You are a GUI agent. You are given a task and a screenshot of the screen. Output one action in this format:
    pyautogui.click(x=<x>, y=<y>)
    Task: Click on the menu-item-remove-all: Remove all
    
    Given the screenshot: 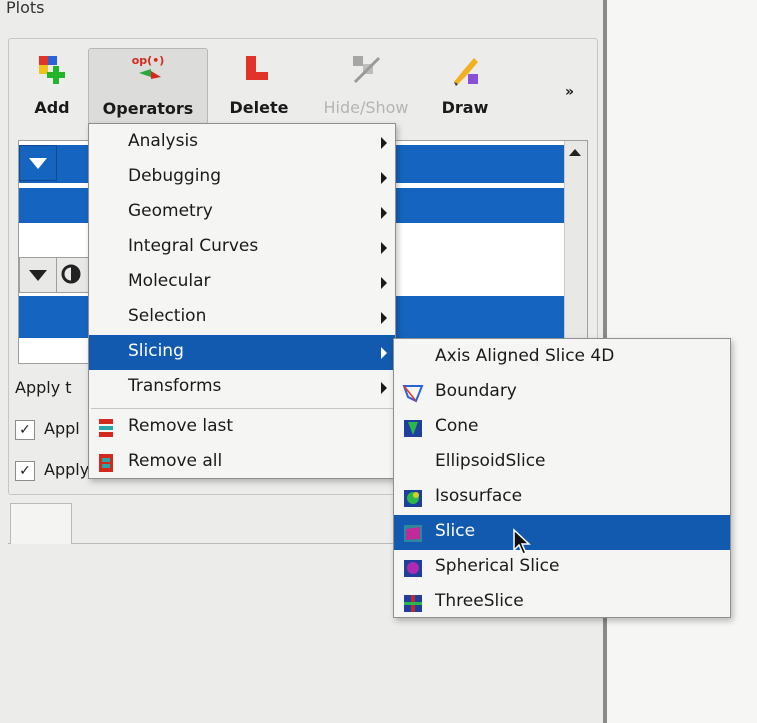 What is the action you would take?
    pyautogui.click(x=242, y=462)
    